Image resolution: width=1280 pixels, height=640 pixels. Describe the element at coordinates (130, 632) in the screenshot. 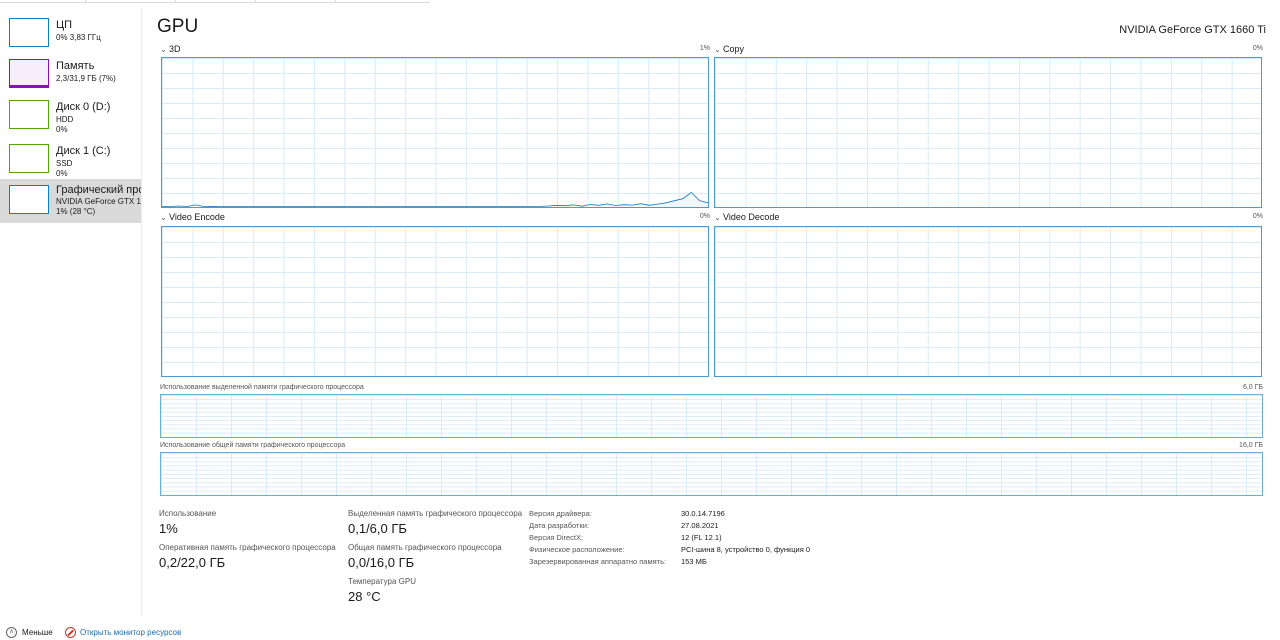

I see `open-resource-monitor-link: Открыть монитор ресурсов` at that location.